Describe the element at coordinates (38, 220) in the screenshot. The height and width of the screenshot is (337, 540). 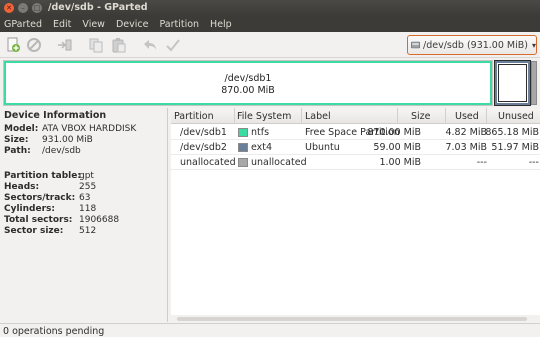
I see `total-sectors-label: Total sectors:` at that location.